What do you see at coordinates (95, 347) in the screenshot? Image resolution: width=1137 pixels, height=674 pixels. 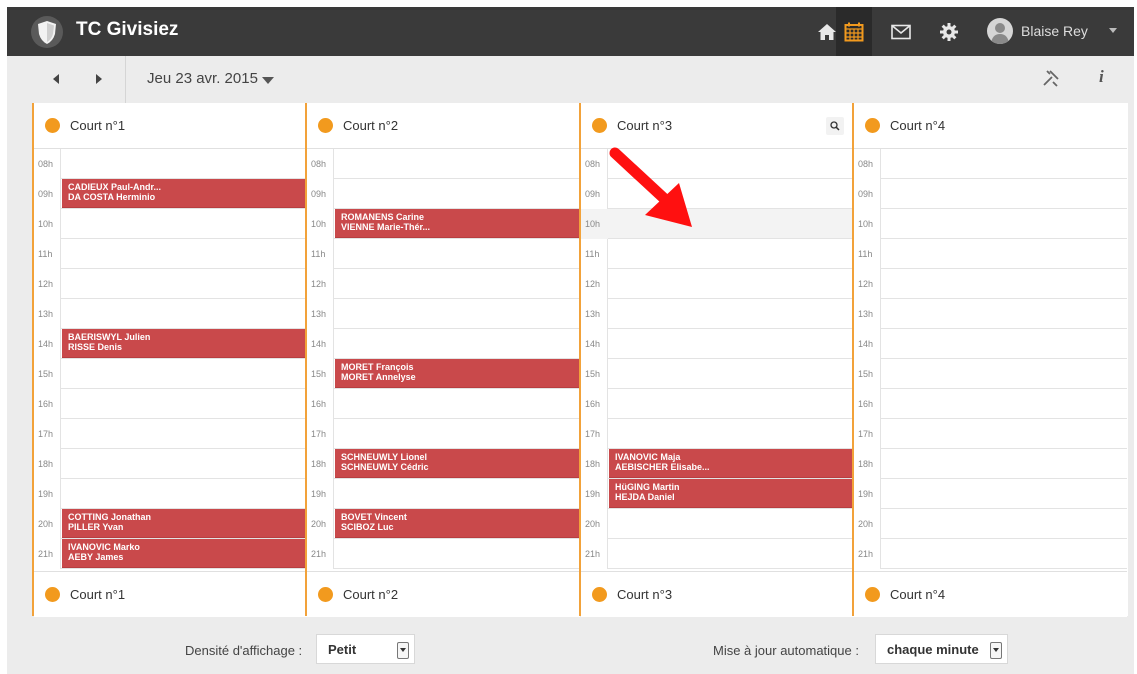 I see `player-name: RISSE Denis` at bounding box center [95, 347].